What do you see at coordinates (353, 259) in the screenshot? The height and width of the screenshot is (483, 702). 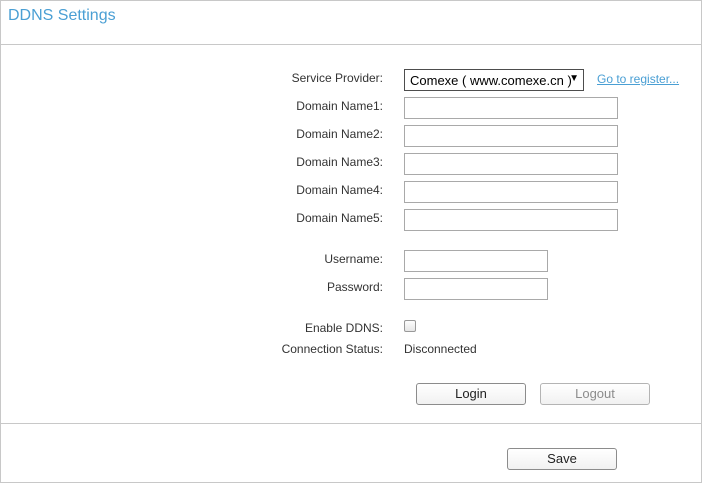 I see `username-label: Username:` at bounding box center [353, 259].